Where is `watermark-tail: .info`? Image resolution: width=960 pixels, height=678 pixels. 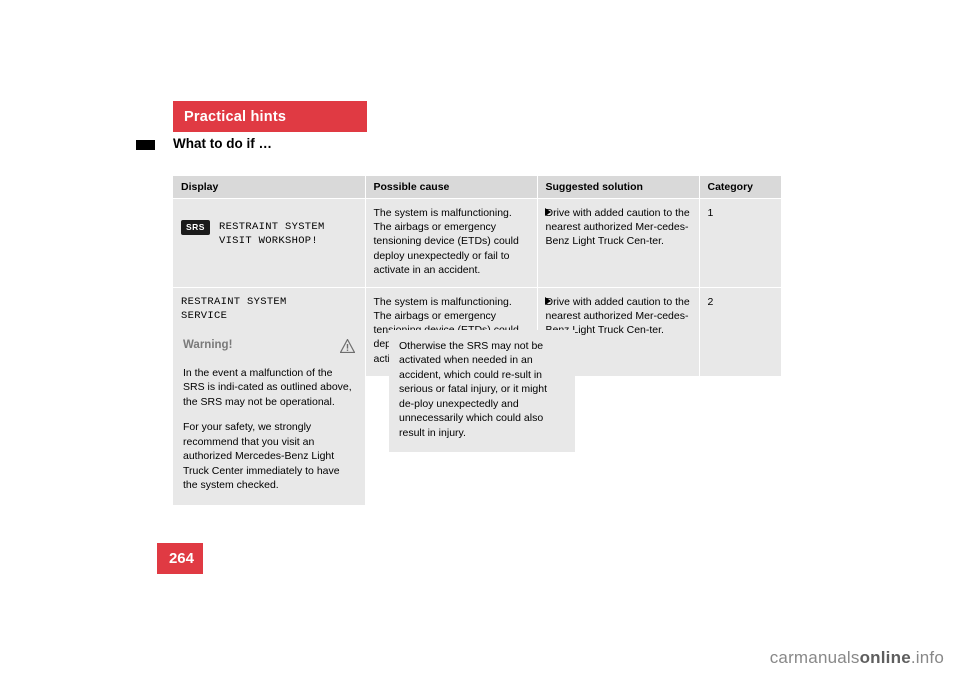 watermark-tail: .info is located at coordinates (927, 657).